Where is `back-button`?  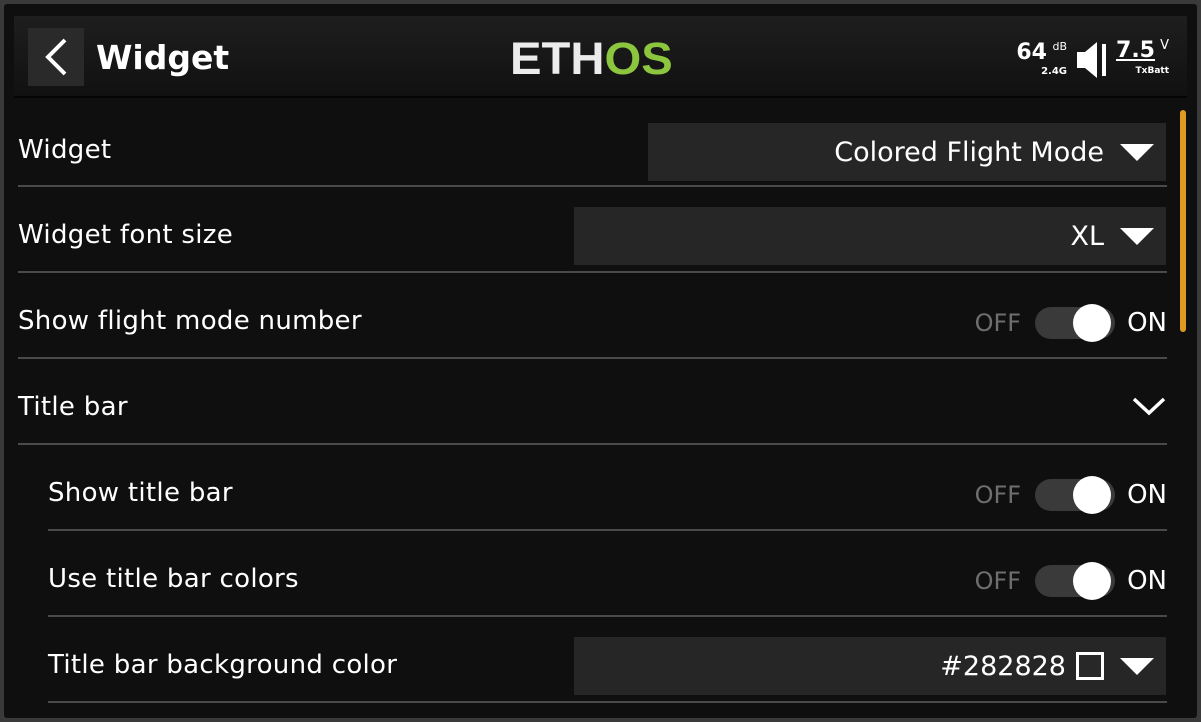 back-button is located at coordinates (56, 57).